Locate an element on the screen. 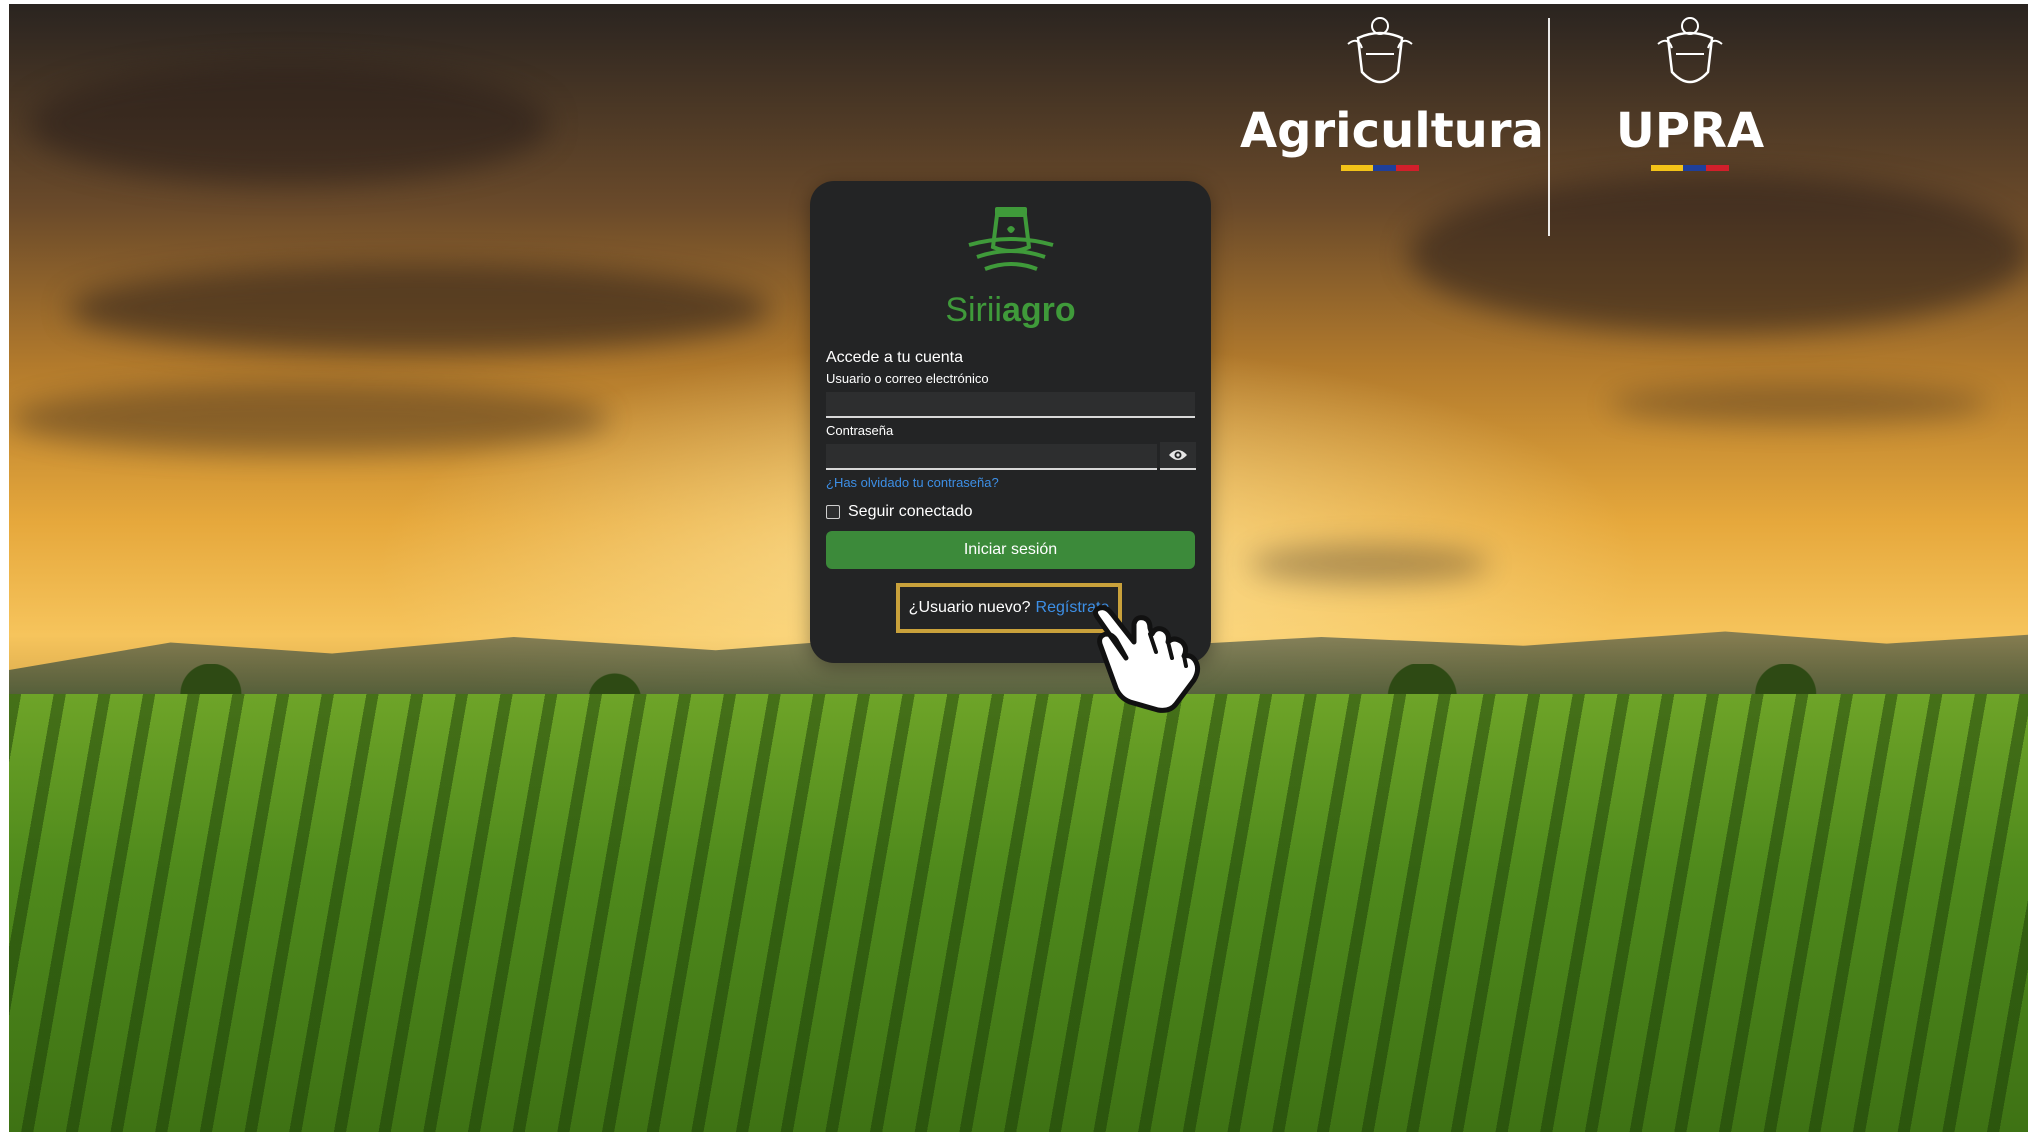  username-input is located at coordinates (1010, 405).